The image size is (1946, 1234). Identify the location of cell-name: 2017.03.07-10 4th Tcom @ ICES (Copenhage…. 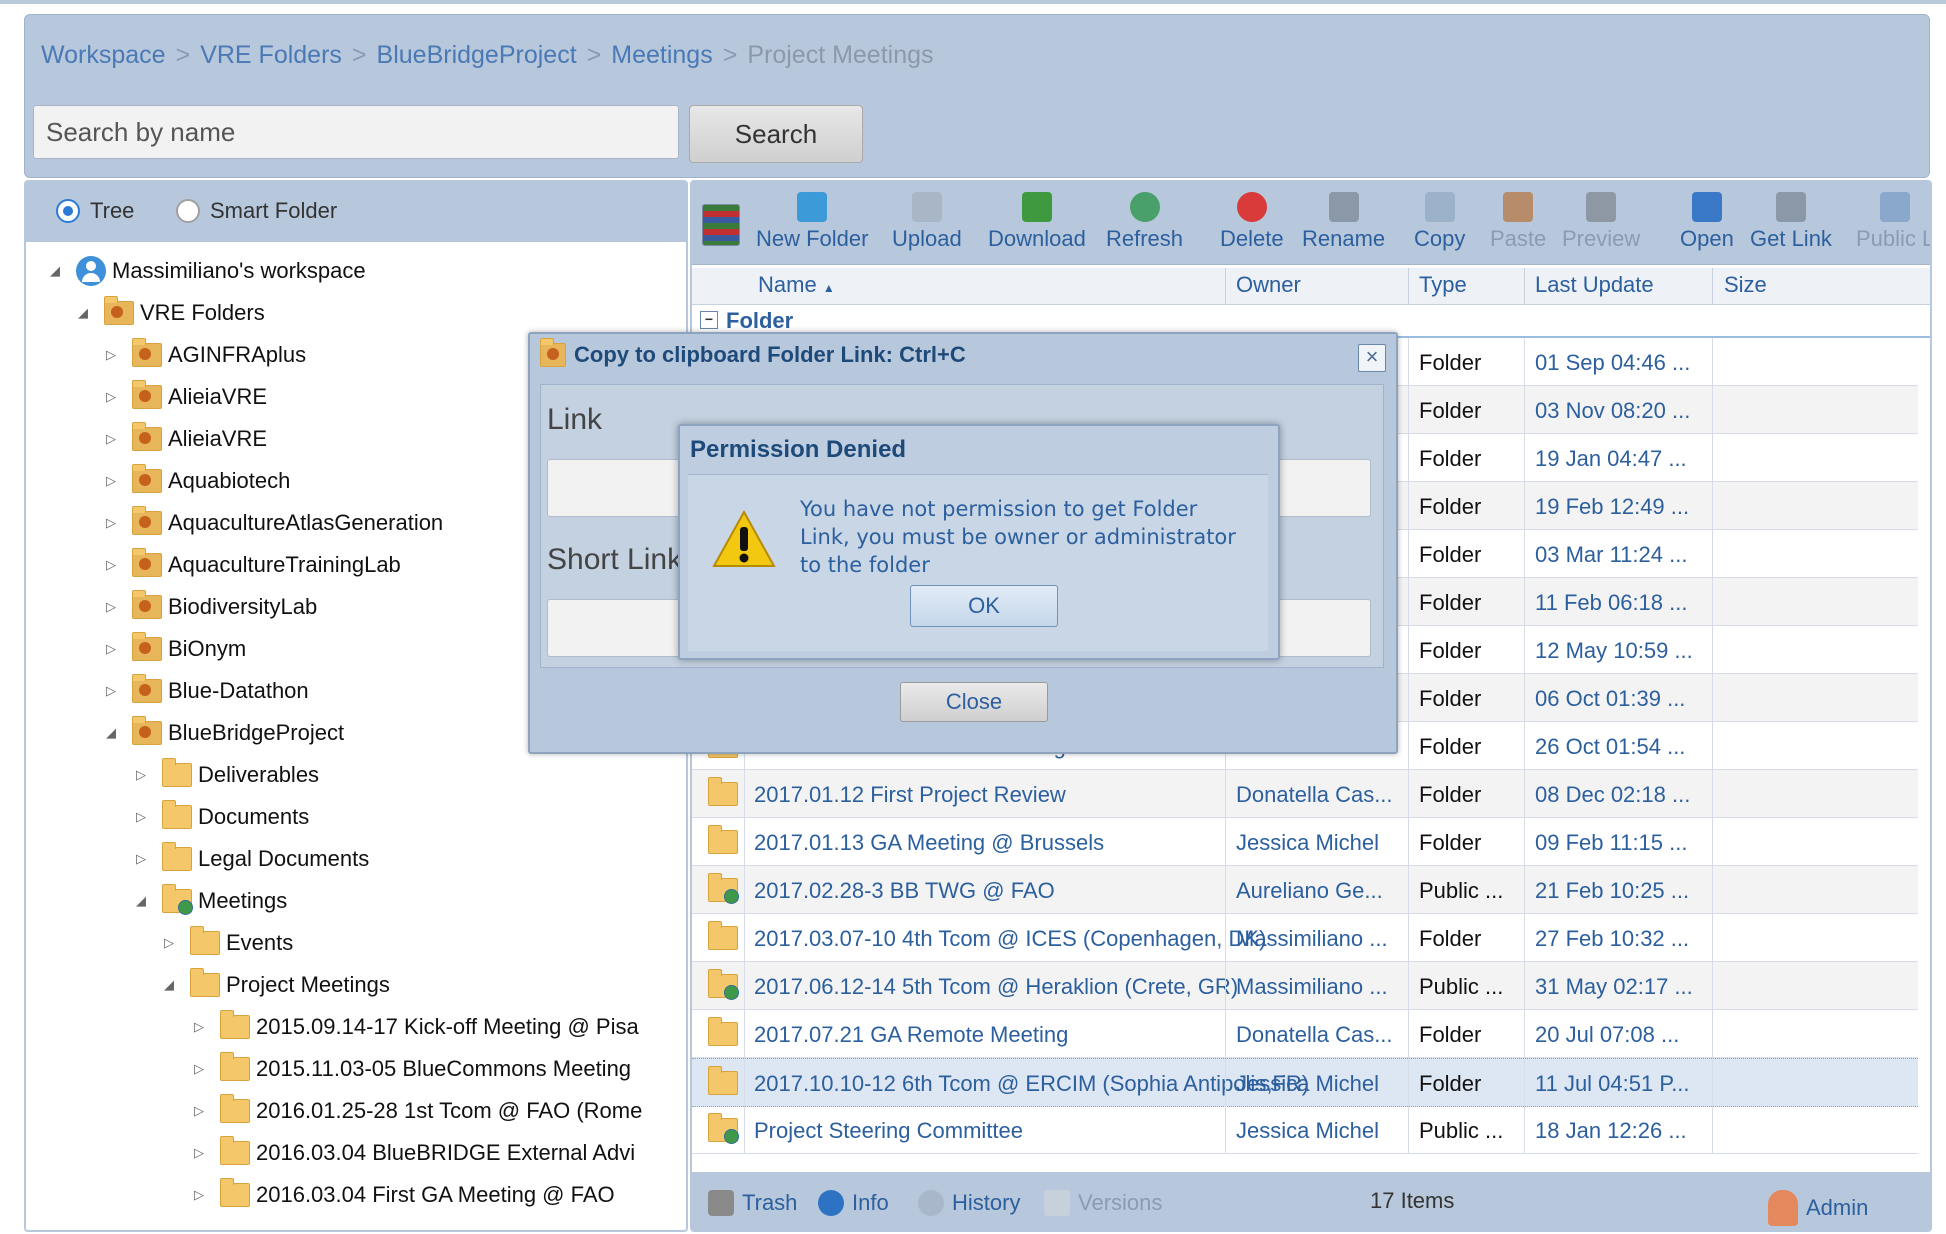
(1034, 939).